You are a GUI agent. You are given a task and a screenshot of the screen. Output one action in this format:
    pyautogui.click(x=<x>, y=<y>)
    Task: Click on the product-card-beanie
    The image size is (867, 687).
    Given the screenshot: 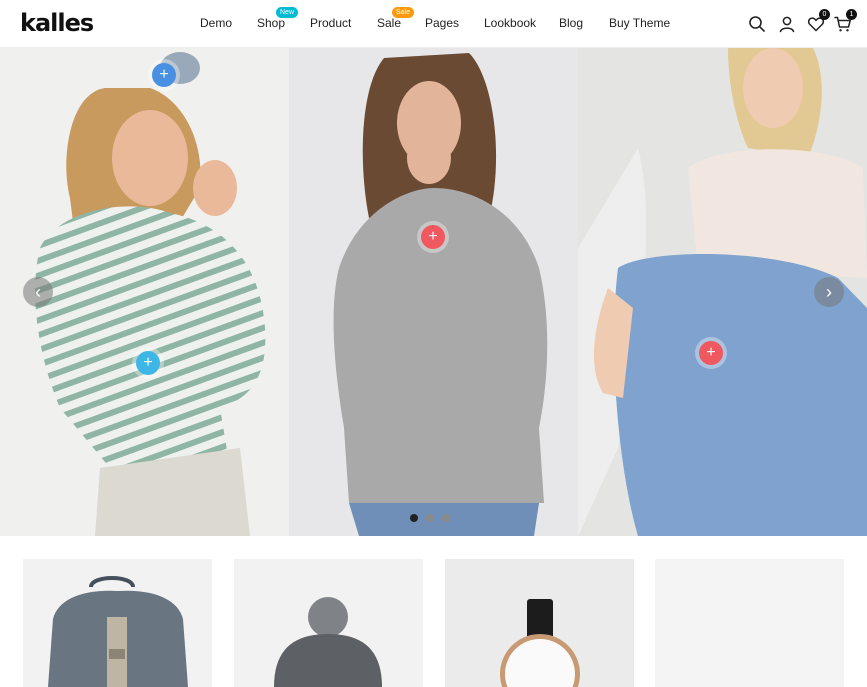 What is the action you would take?
    pyautogui.click(x=328, y=623)
    